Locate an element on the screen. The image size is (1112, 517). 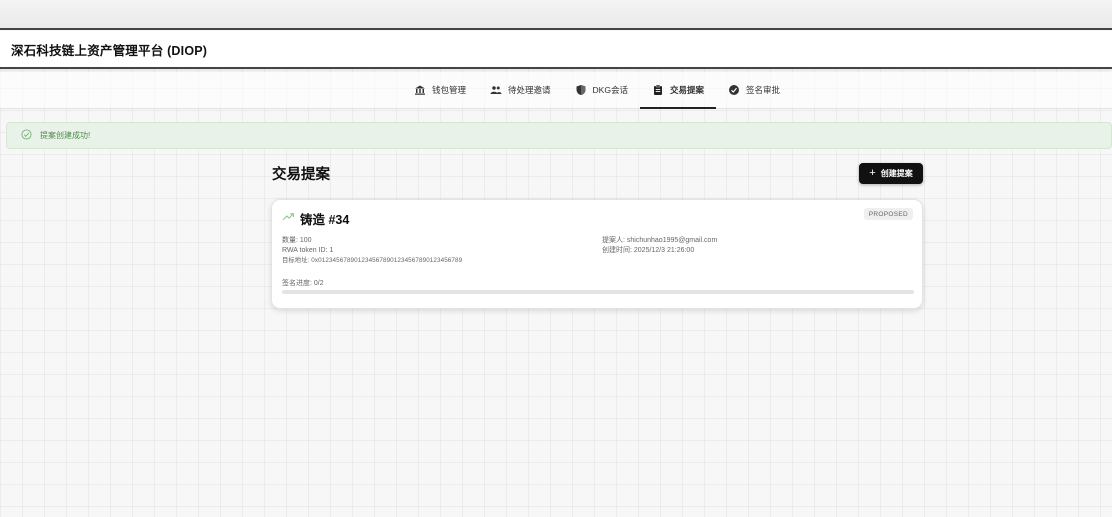
status-badge: PROPOSED is located at coordinates (888, 214).